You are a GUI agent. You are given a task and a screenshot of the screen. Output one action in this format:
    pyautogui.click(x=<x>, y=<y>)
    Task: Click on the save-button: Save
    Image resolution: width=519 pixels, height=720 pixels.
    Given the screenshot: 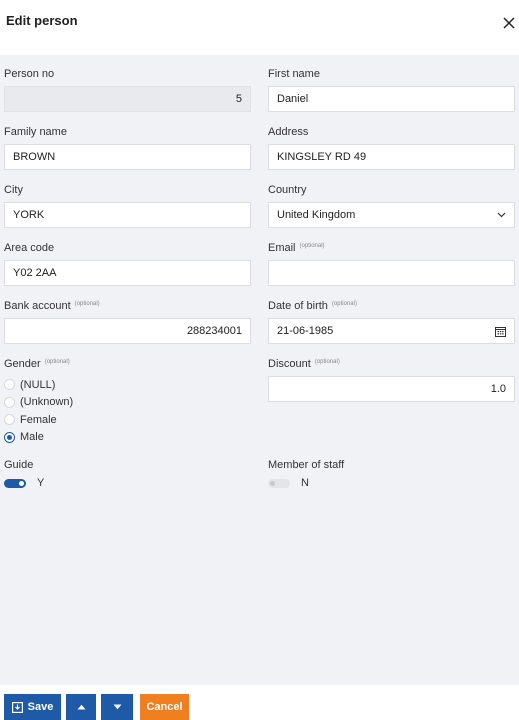 What is the action you would take?
    pyautogui.click(x=32, y=707)
    